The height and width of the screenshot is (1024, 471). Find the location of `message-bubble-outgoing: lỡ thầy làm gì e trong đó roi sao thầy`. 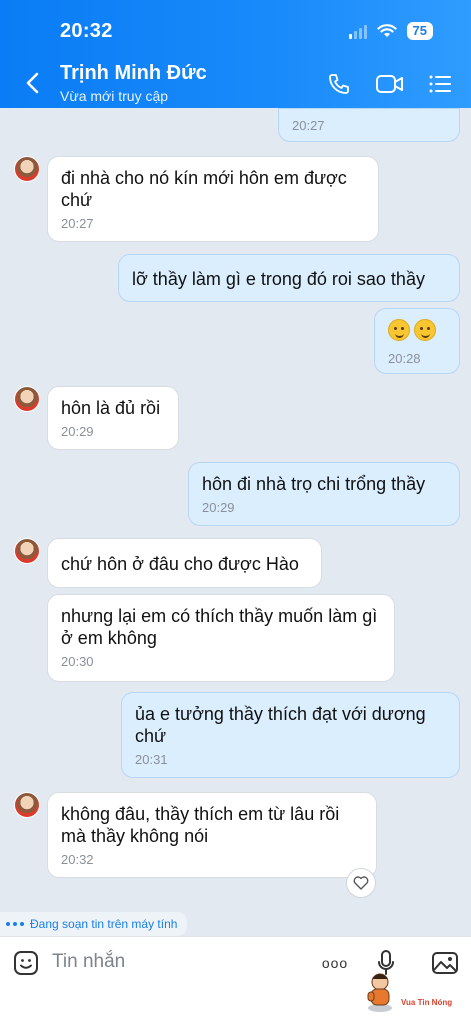

message-bubble-outgoing: lỡ thầy làm gì e trong đó roi sao thầy is located at coordinates (289, 278).